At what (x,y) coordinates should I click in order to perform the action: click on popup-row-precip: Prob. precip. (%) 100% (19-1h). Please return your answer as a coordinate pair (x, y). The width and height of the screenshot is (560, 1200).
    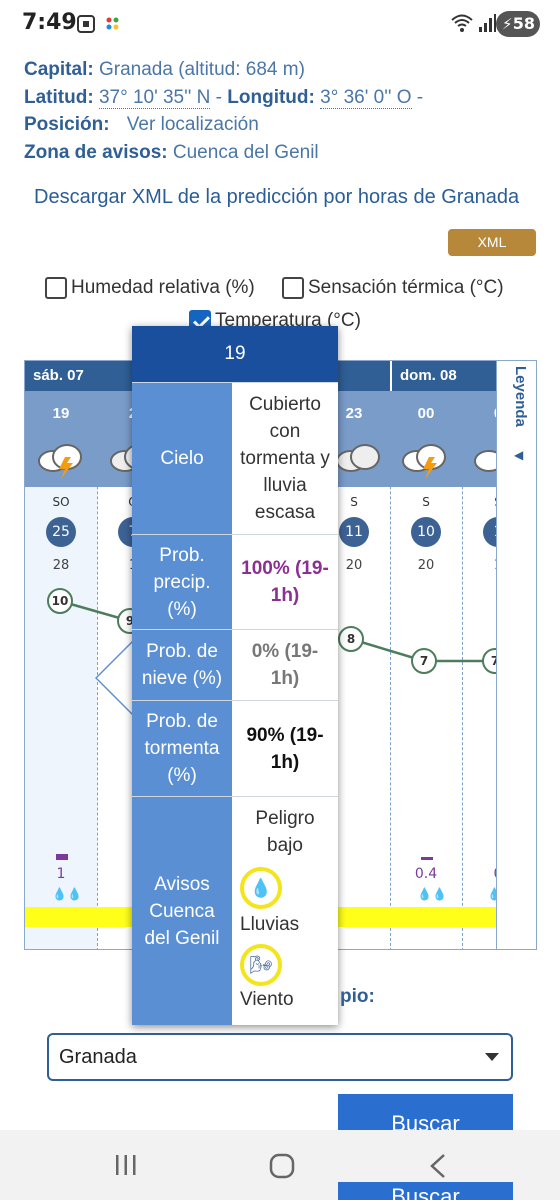
    Looking at the image, I should click on (235, 581).